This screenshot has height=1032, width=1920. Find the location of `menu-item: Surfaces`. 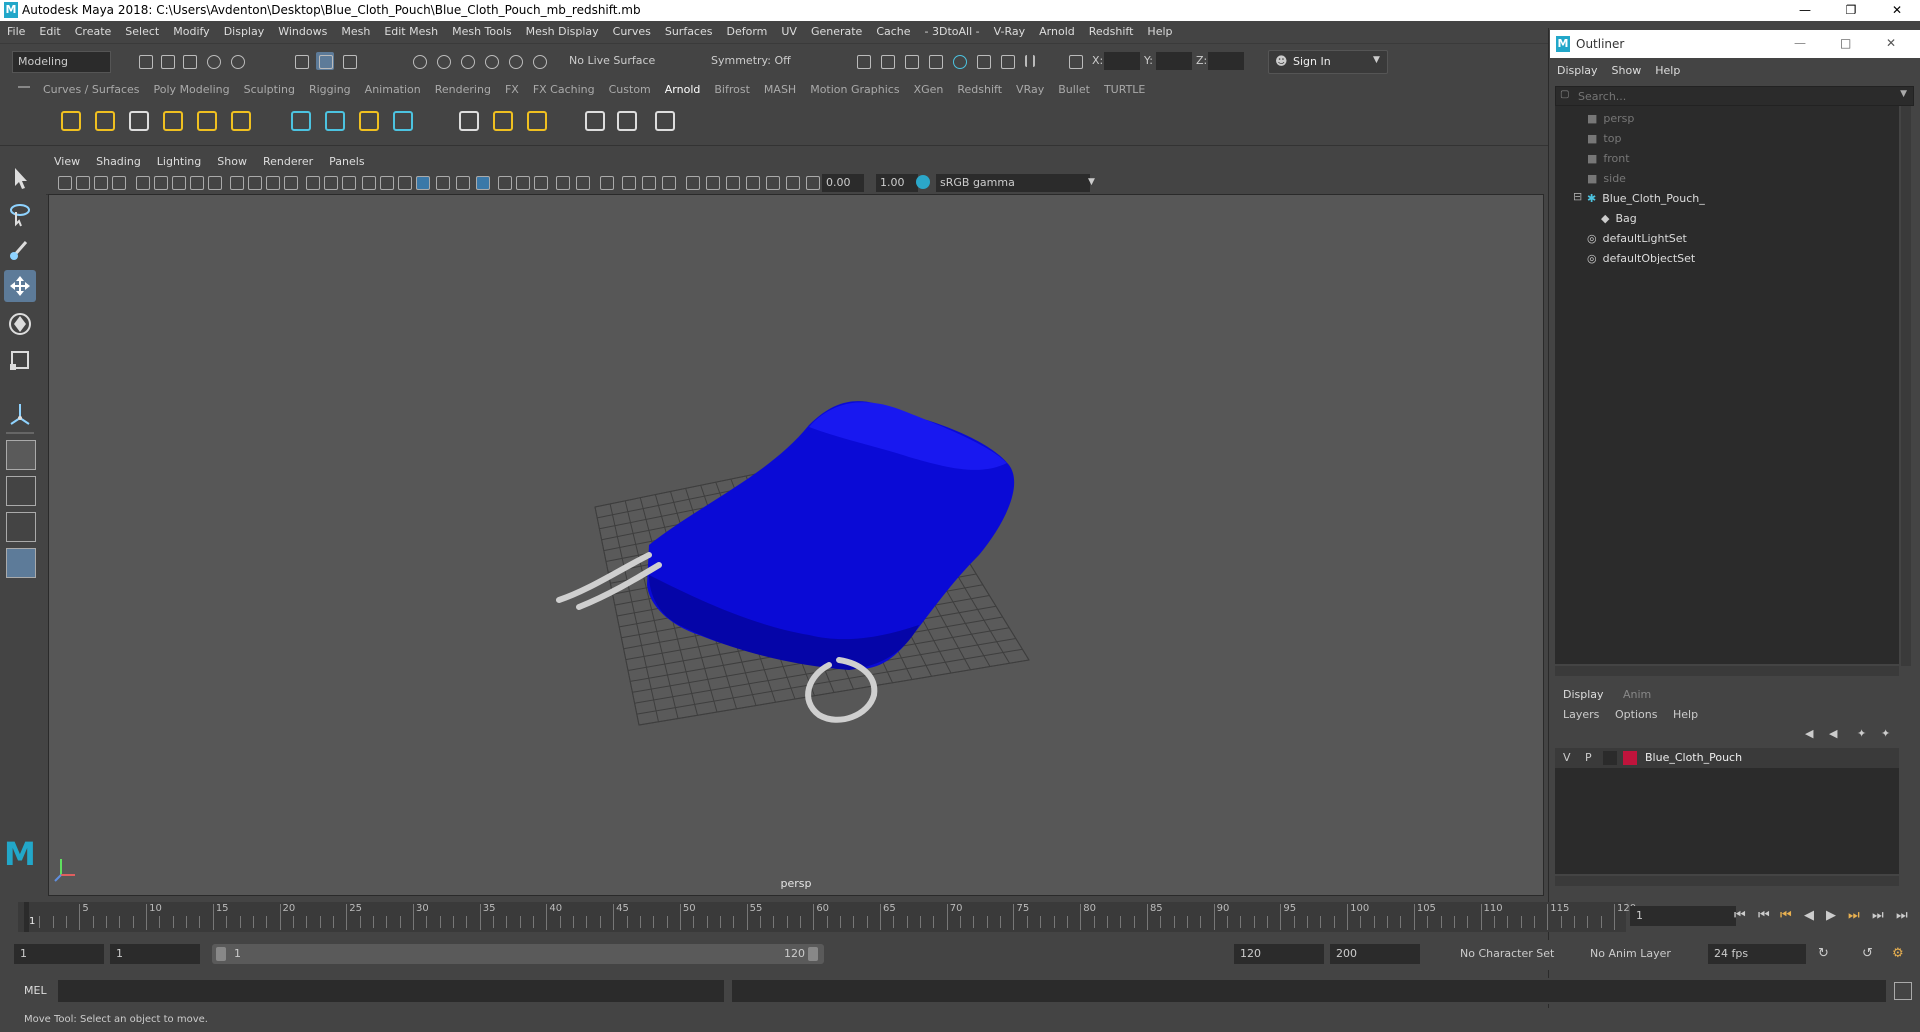

menu-item: Surfaces is located at coordinates (689, 32).